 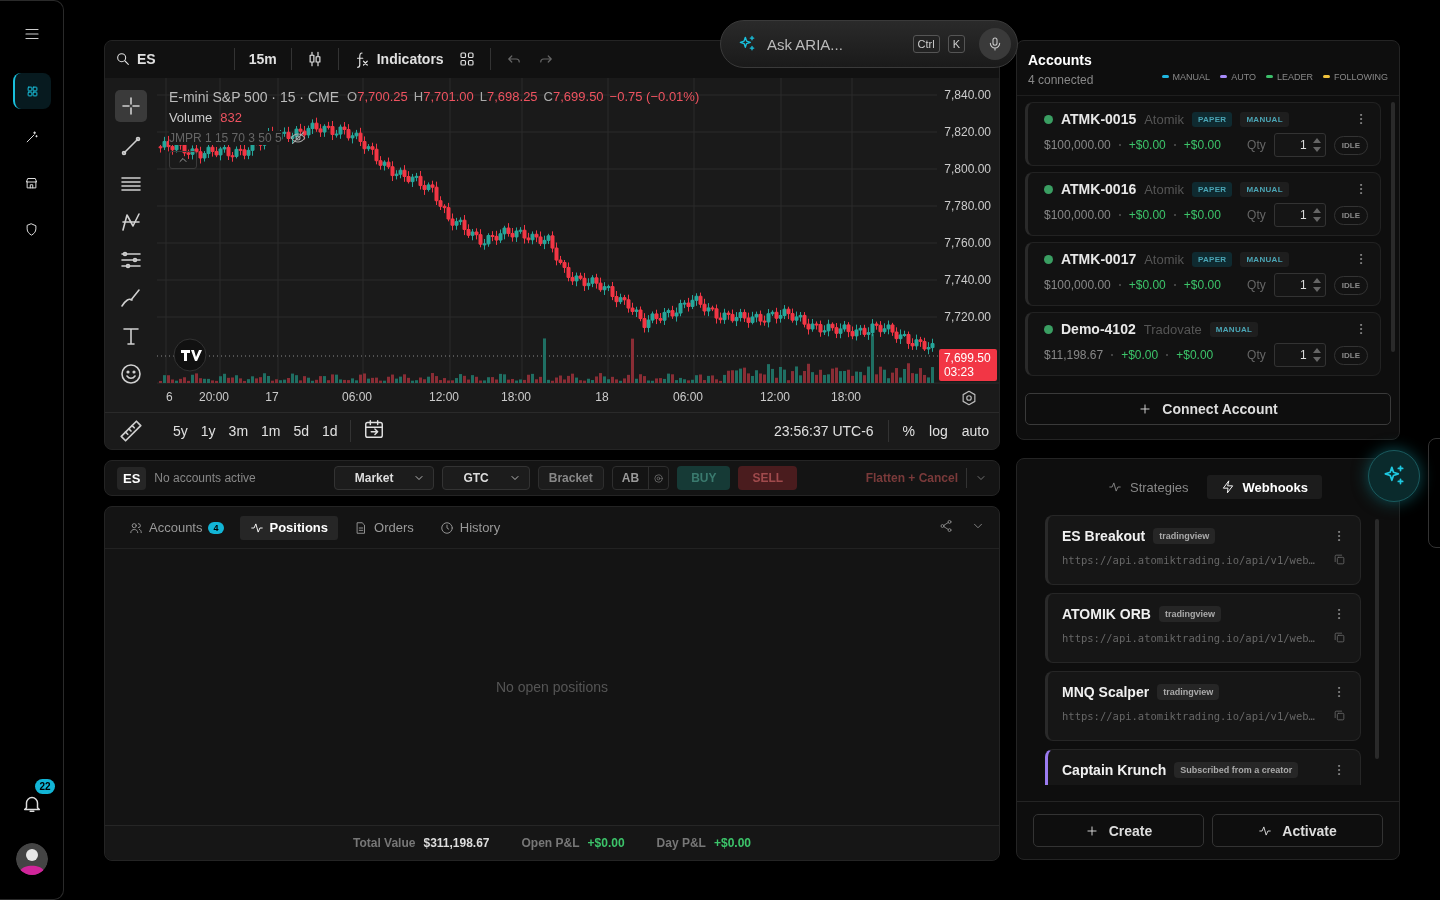 I want to click on status-dot, so click(x=1048, y=259).